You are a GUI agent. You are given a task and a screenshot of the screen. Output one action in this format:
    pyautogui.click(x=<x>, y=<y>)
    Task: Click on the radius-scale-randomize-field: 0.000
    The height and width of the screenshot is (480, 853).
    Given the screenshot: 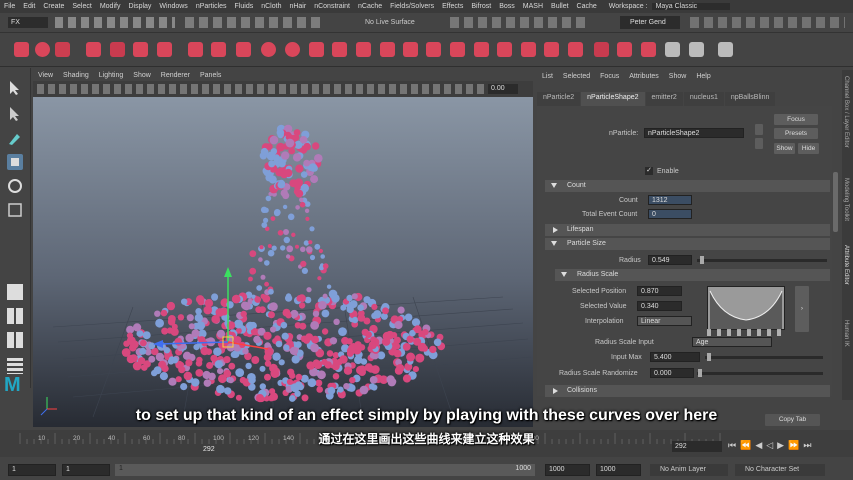 What is the action you would take?
    pyautogui.click(x=672, y=373)
    